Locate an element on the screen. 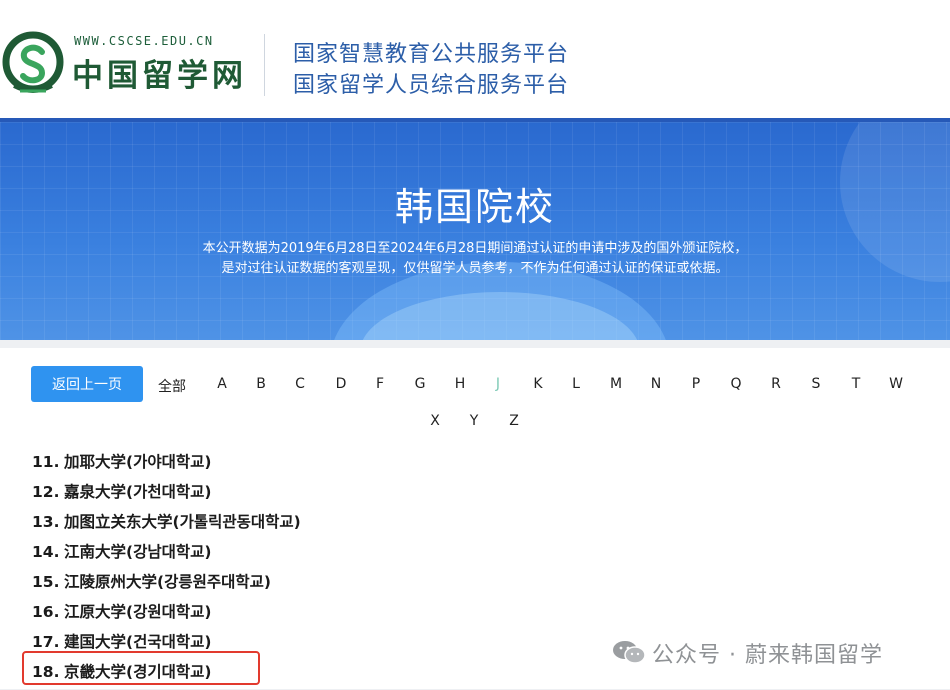 This screenshot has height=690, width=950. letter-filter-y: Y is located at coordinates (474, 421).